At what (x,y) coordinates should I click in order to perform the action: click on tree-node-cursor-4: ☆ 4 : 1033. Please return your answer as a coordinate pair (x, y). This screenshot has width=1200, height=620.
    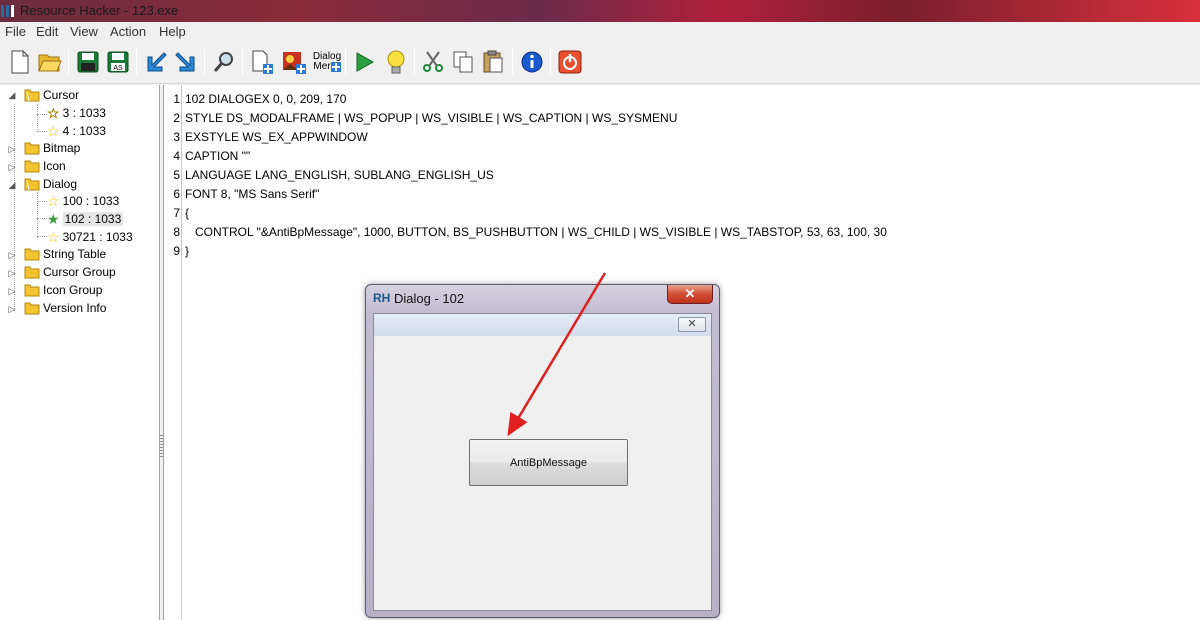
    Looking at the image, I should click on (76, 131).